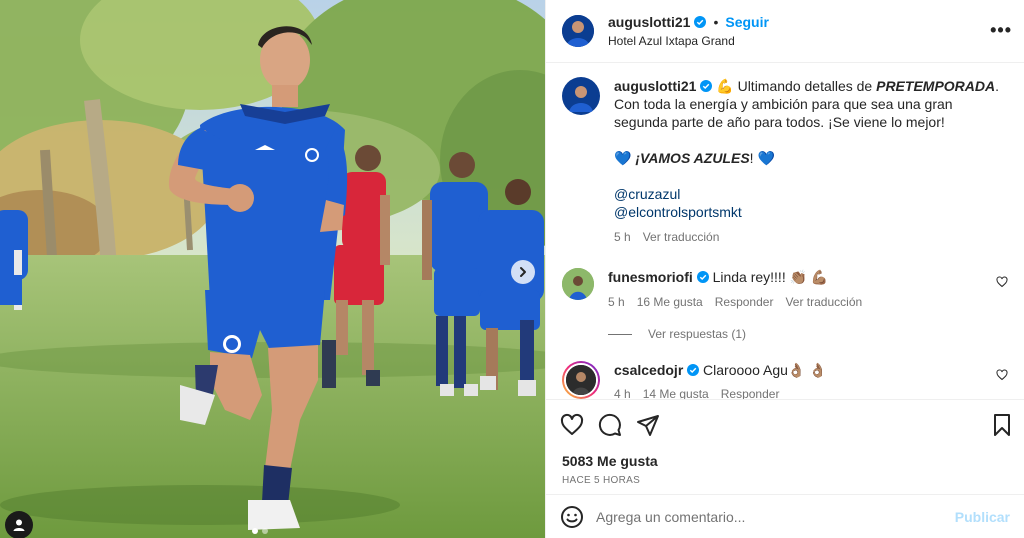  Describe the element at coordinates (697, 334) in the screenshot. I see `view-replies-label: Ver respuestas (1)` at that location.